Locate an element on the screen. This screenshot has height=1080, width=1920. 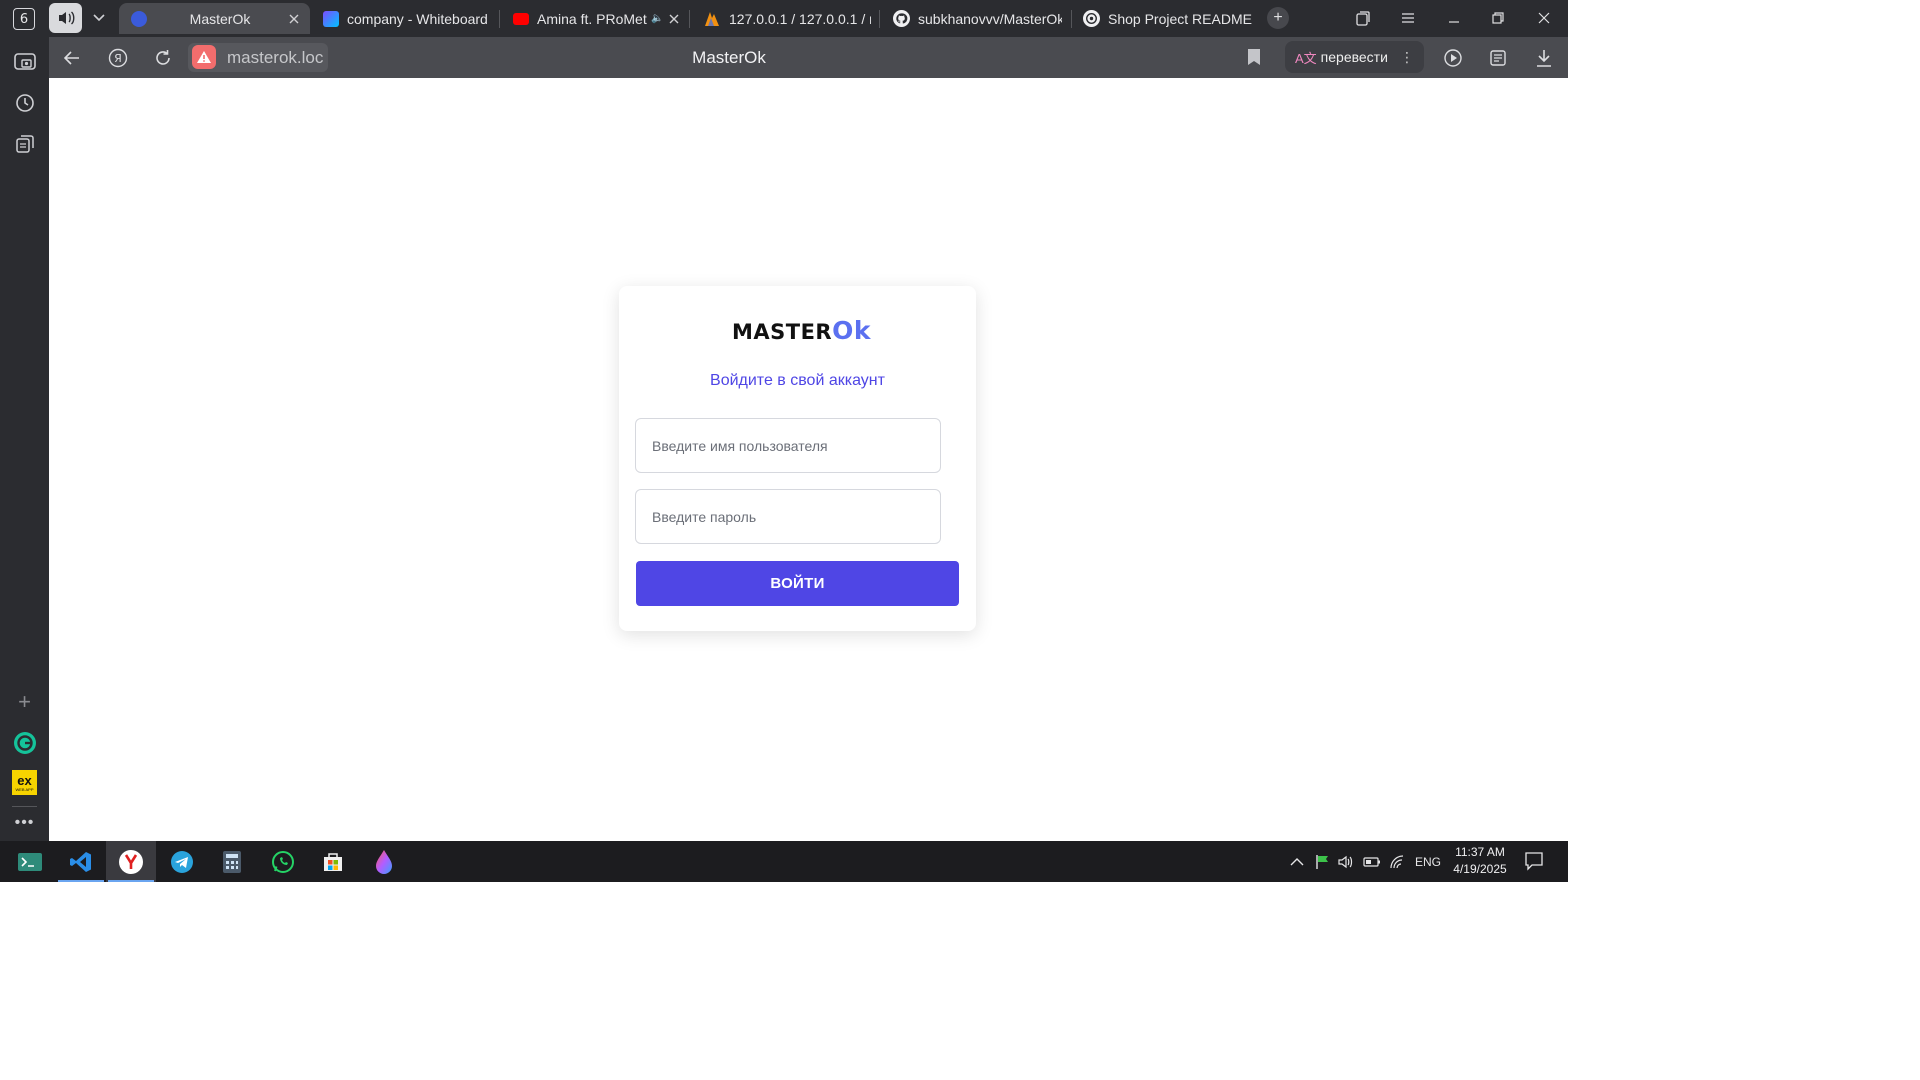
bookmark-icon is located at coordinates (1254, 57).